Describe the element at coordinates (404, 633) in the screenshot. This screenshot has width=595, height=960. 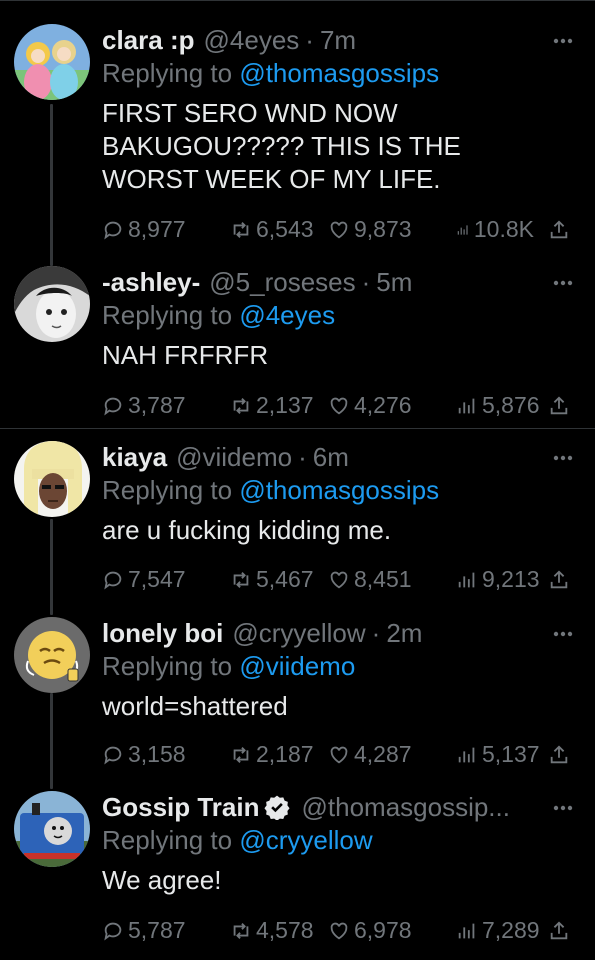
I see `timestamp: 2m` at that location.